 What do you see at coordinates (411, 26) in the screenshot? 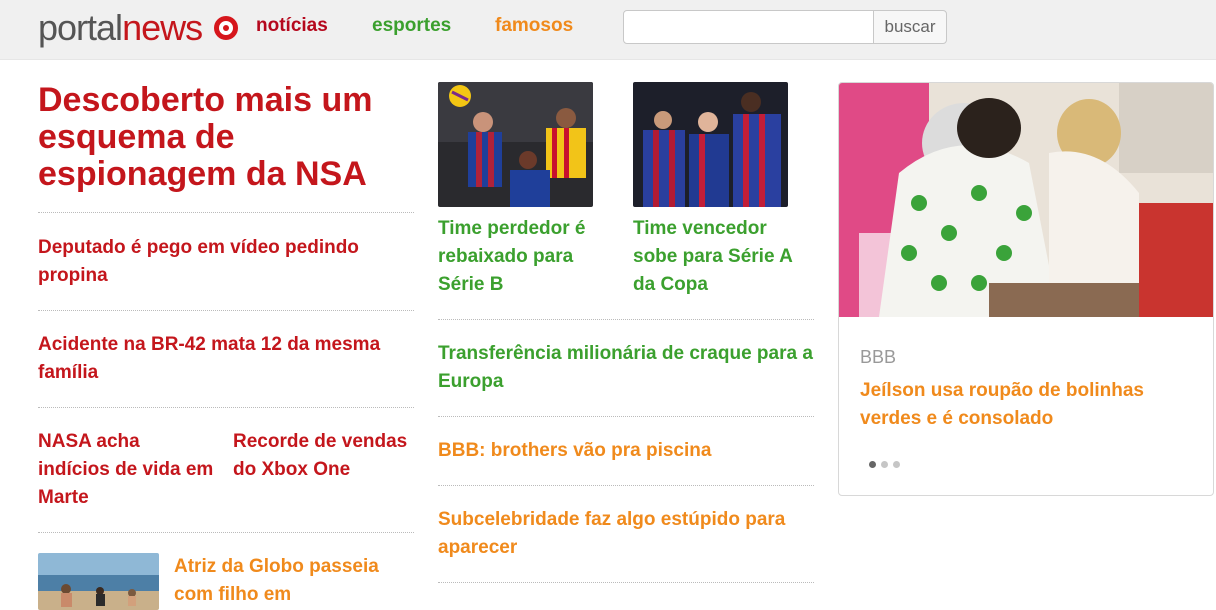
I see `nav-esportes: esportes` at bounding box center [411, 26].